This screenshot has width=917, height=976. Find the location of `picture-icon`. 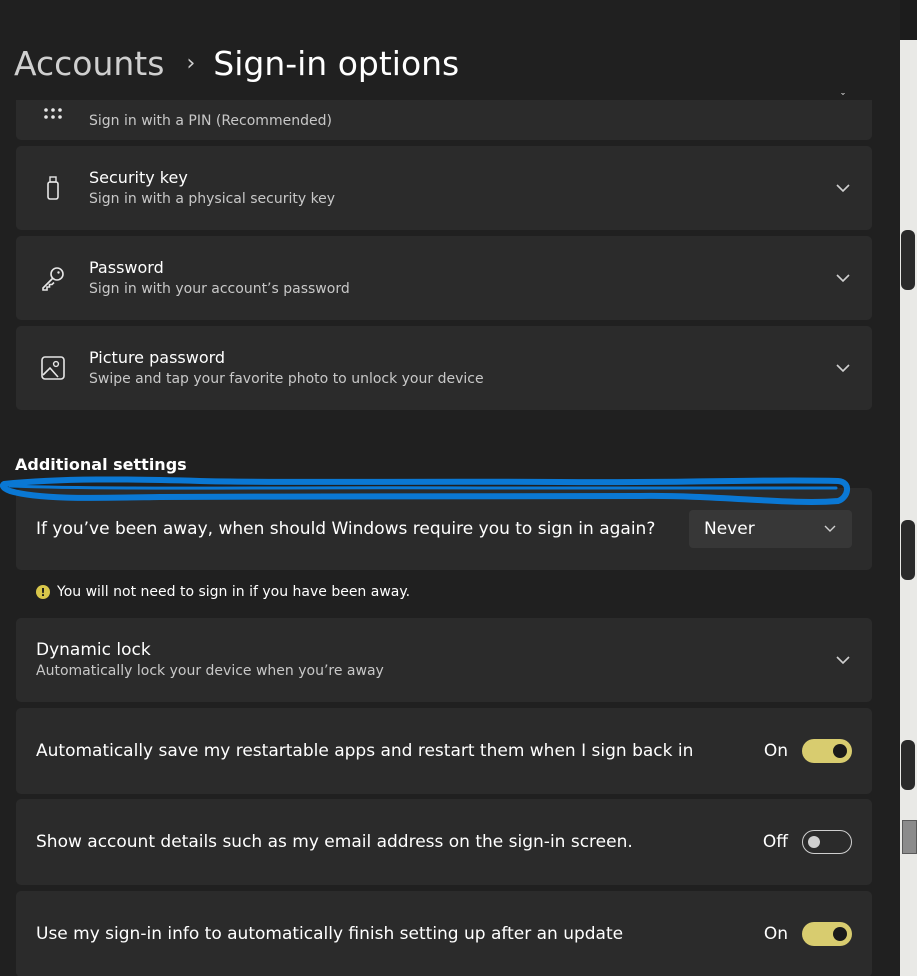

picture-icon is located at coordinates (53, 368).